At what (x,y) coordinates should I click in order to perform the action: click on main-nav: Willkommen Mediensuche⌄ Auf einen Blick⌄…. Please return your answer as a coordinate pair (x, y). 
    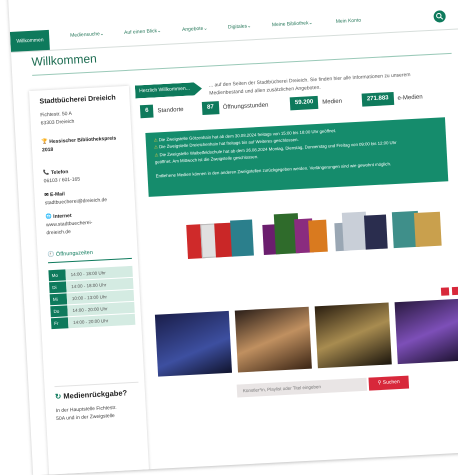
    Looking at the image, I should click on (233, 30).